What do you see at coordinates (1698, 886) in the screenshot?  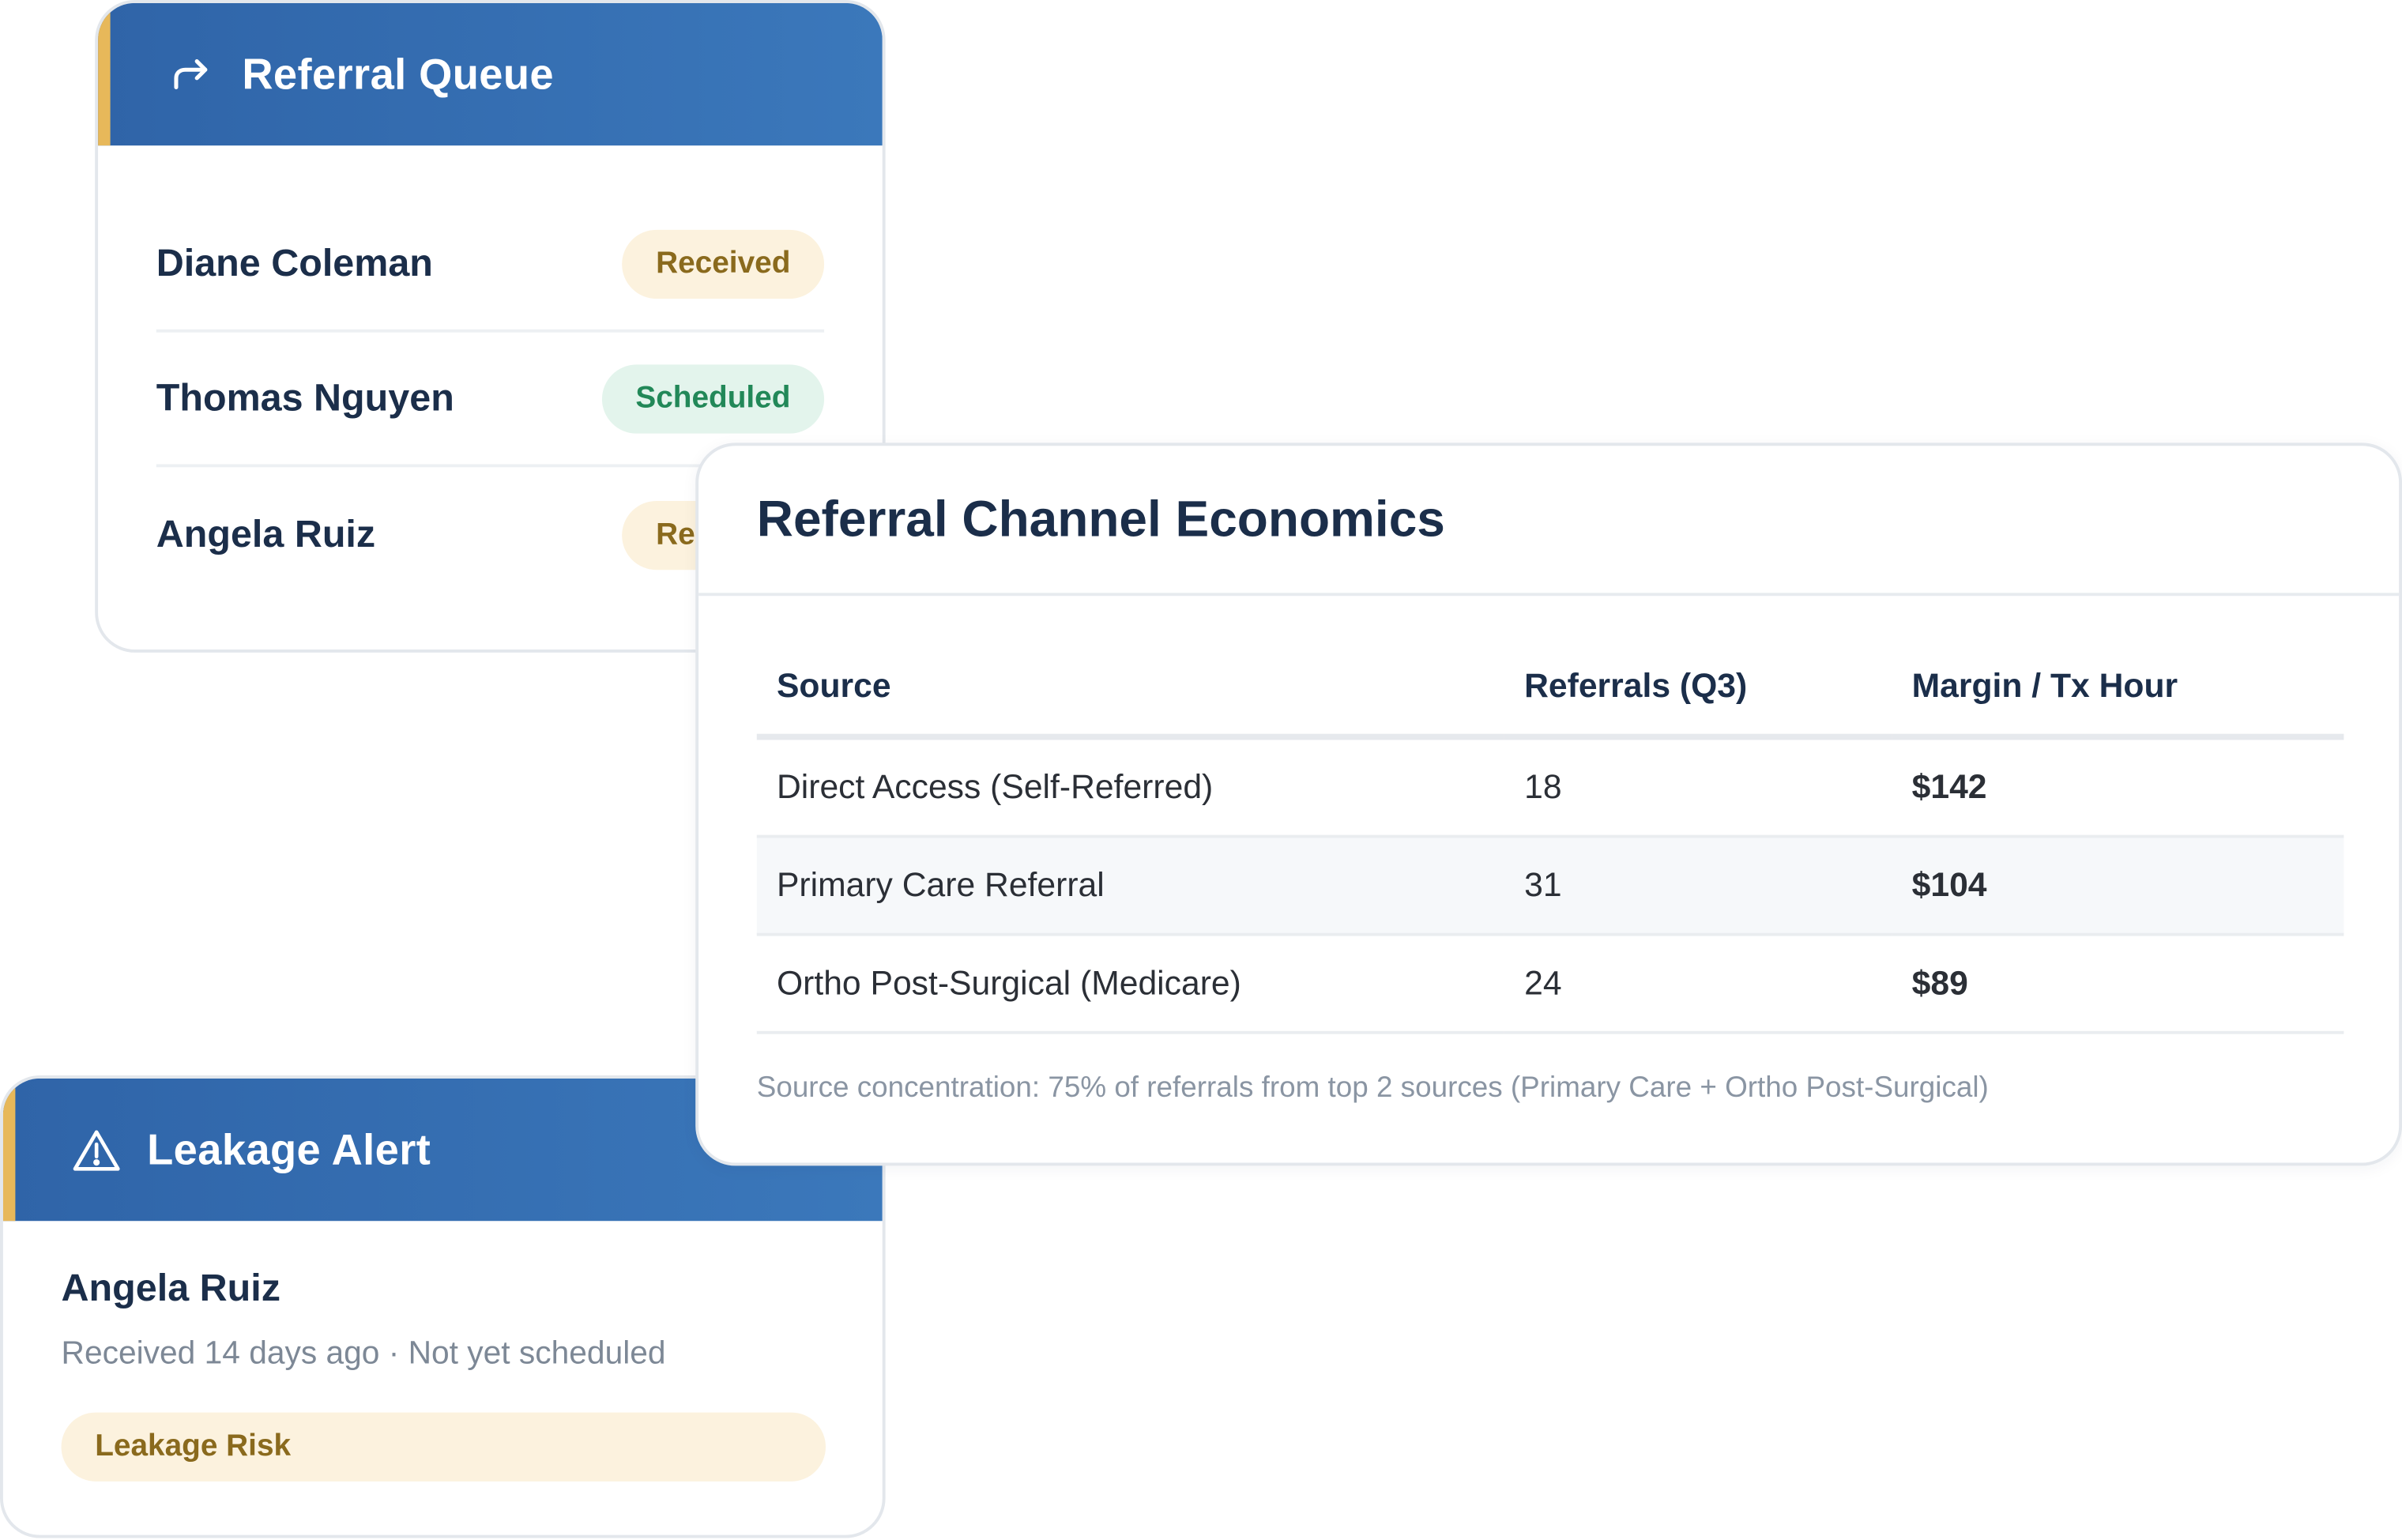 I see `referrals-cell: 31` at bounding box center [1698, 886].